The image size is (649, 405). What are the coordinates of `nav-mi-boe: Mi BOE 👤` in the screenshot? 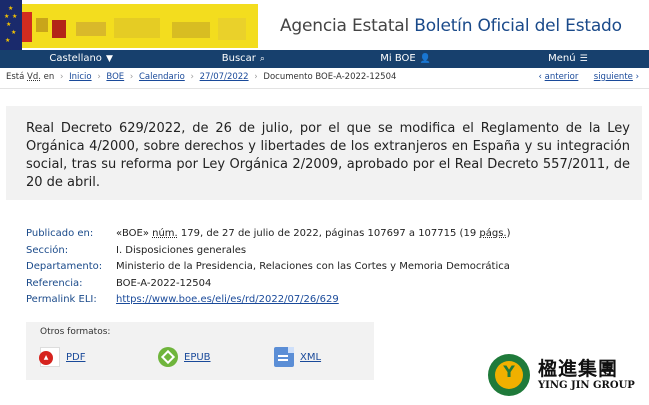 It's located at (406, 59).